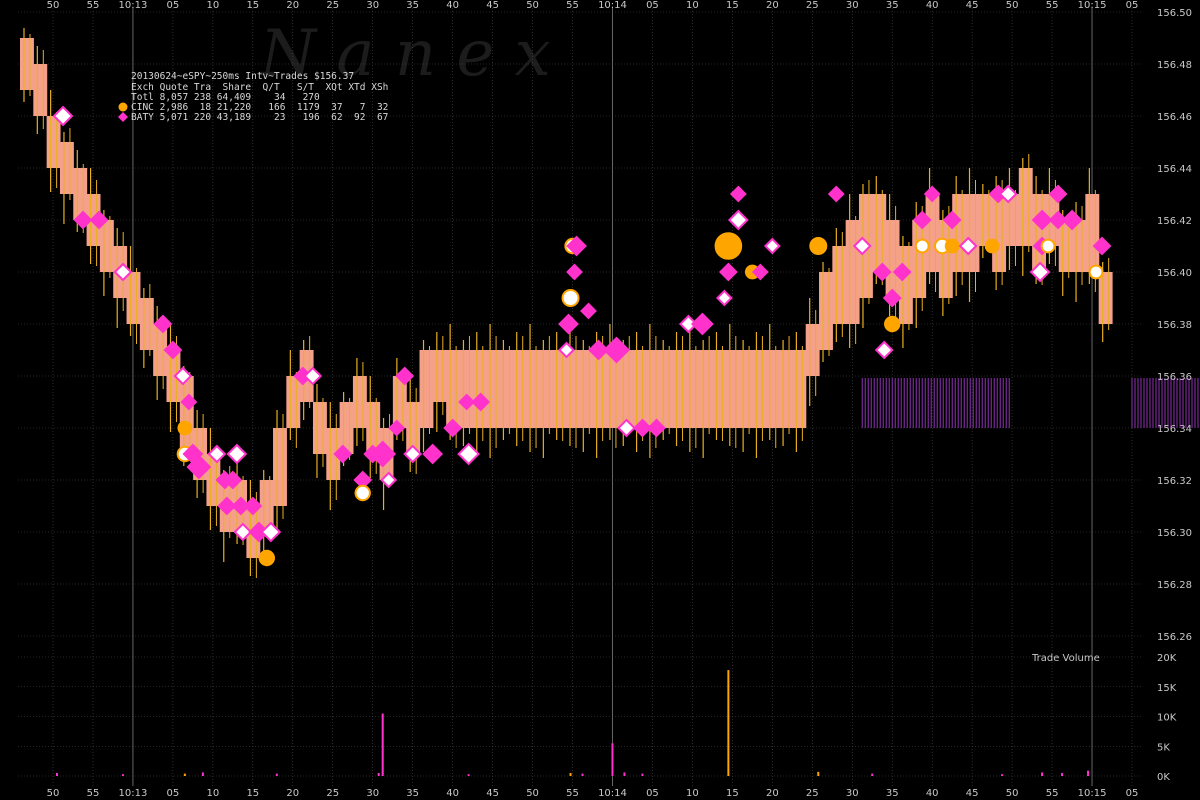 The image size is (1200, 800). What do you see at coordinates (1174, 273) in the screenshot?
I see `price-tick-label: 156.40` at bounding box center [1174, 273].